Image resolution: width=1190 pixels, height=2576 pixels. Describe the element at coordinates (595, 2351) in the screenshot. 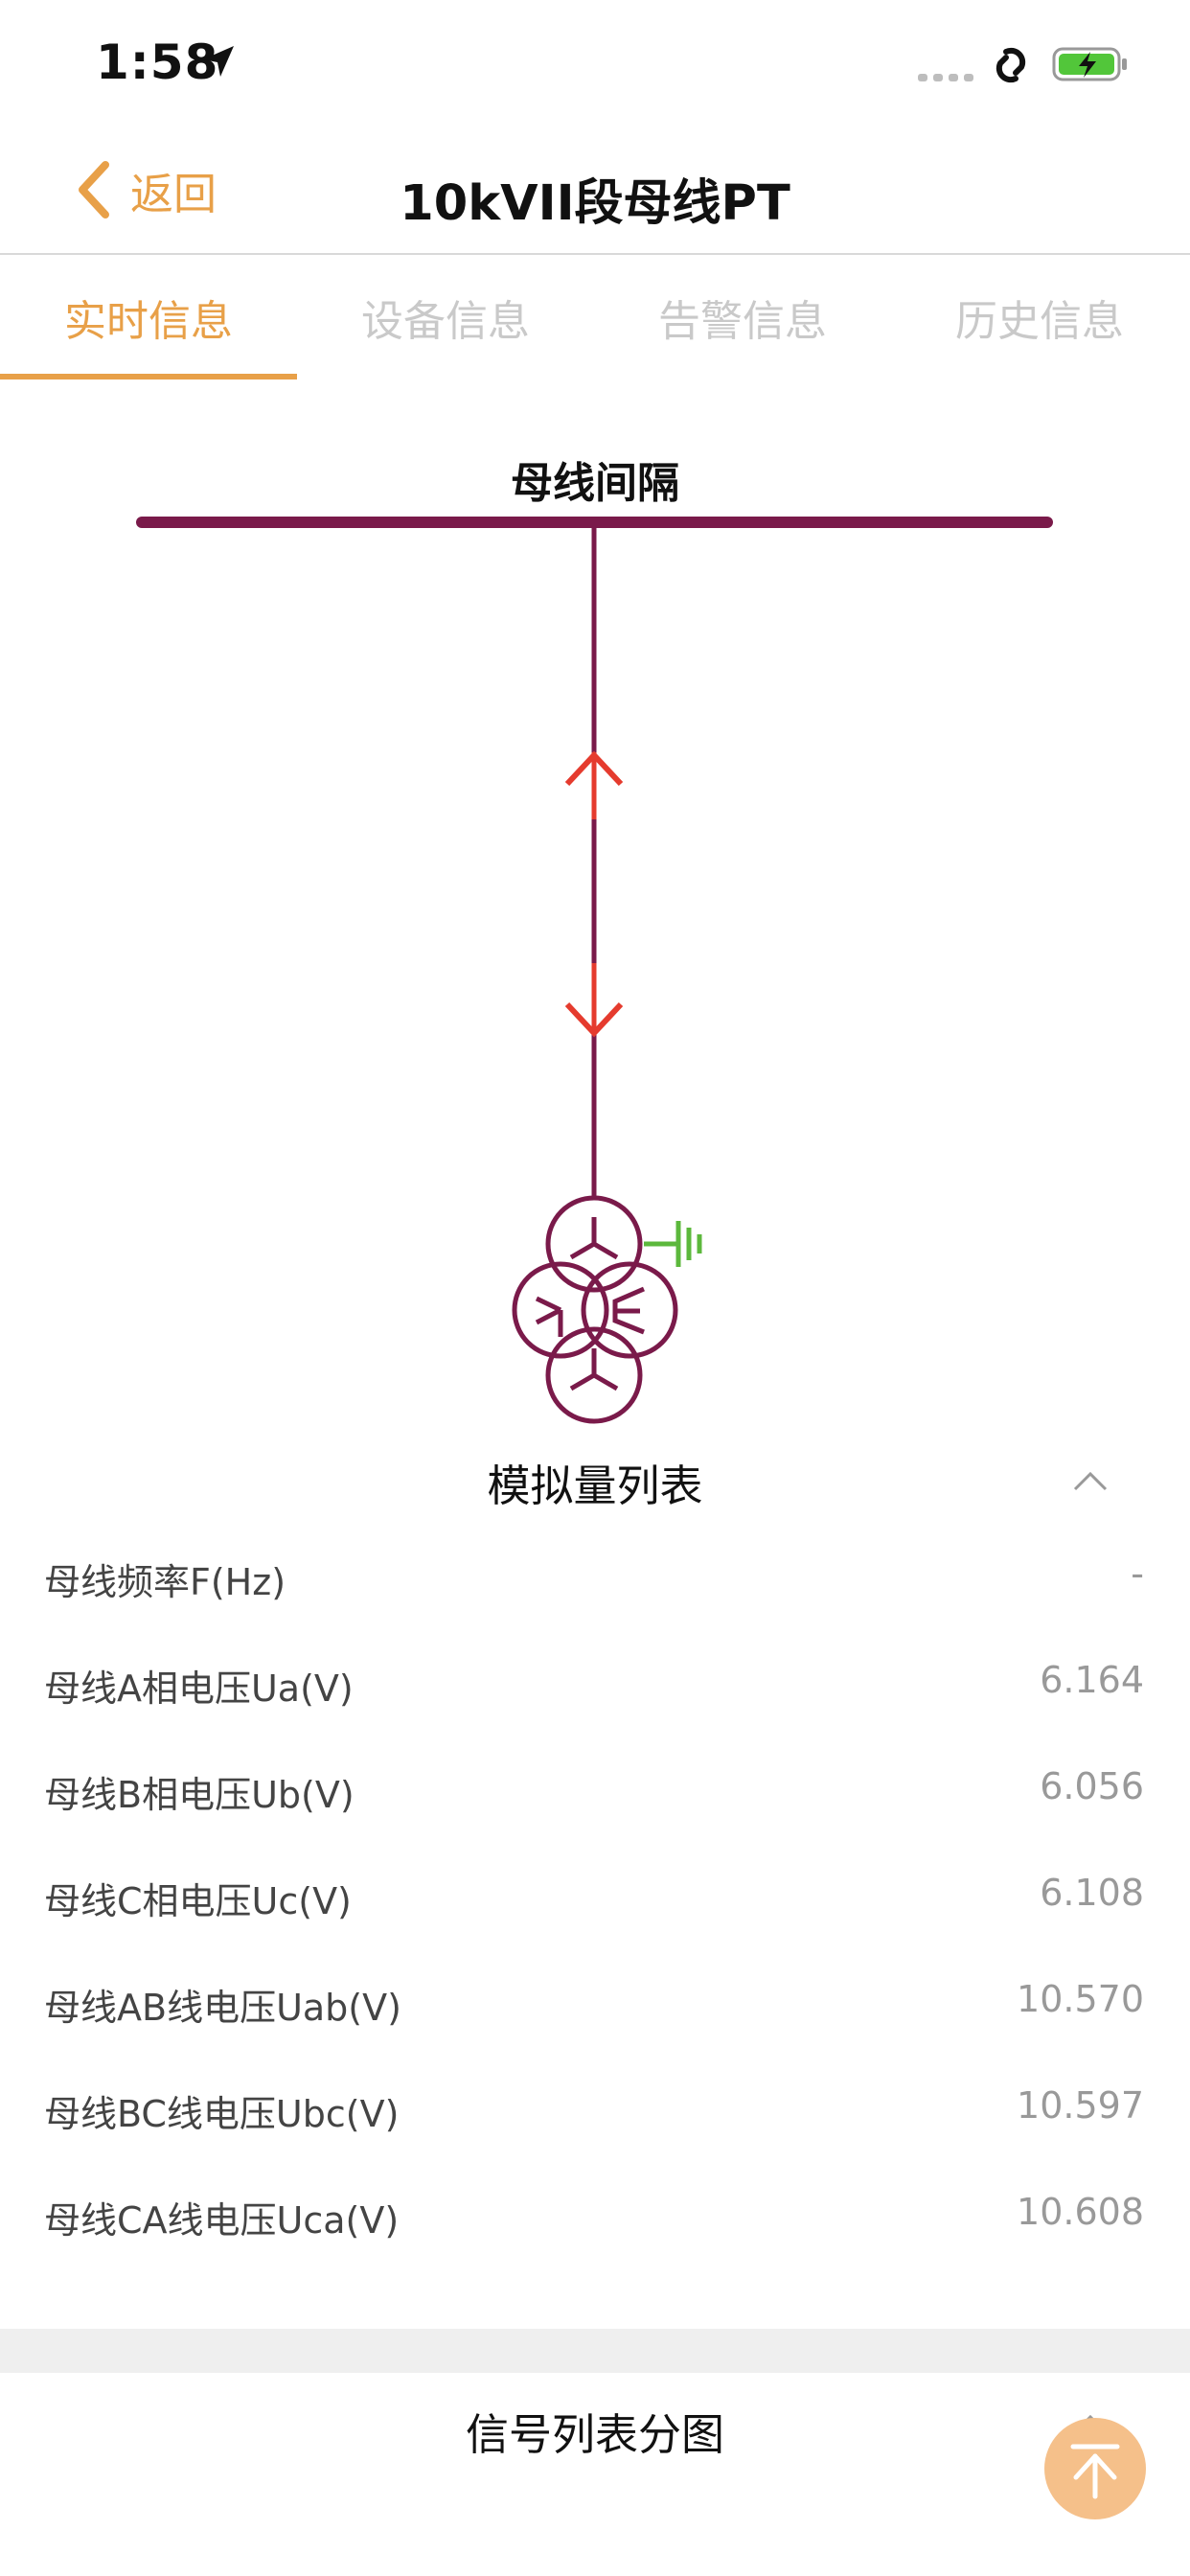

I see `section-divider` at that location.